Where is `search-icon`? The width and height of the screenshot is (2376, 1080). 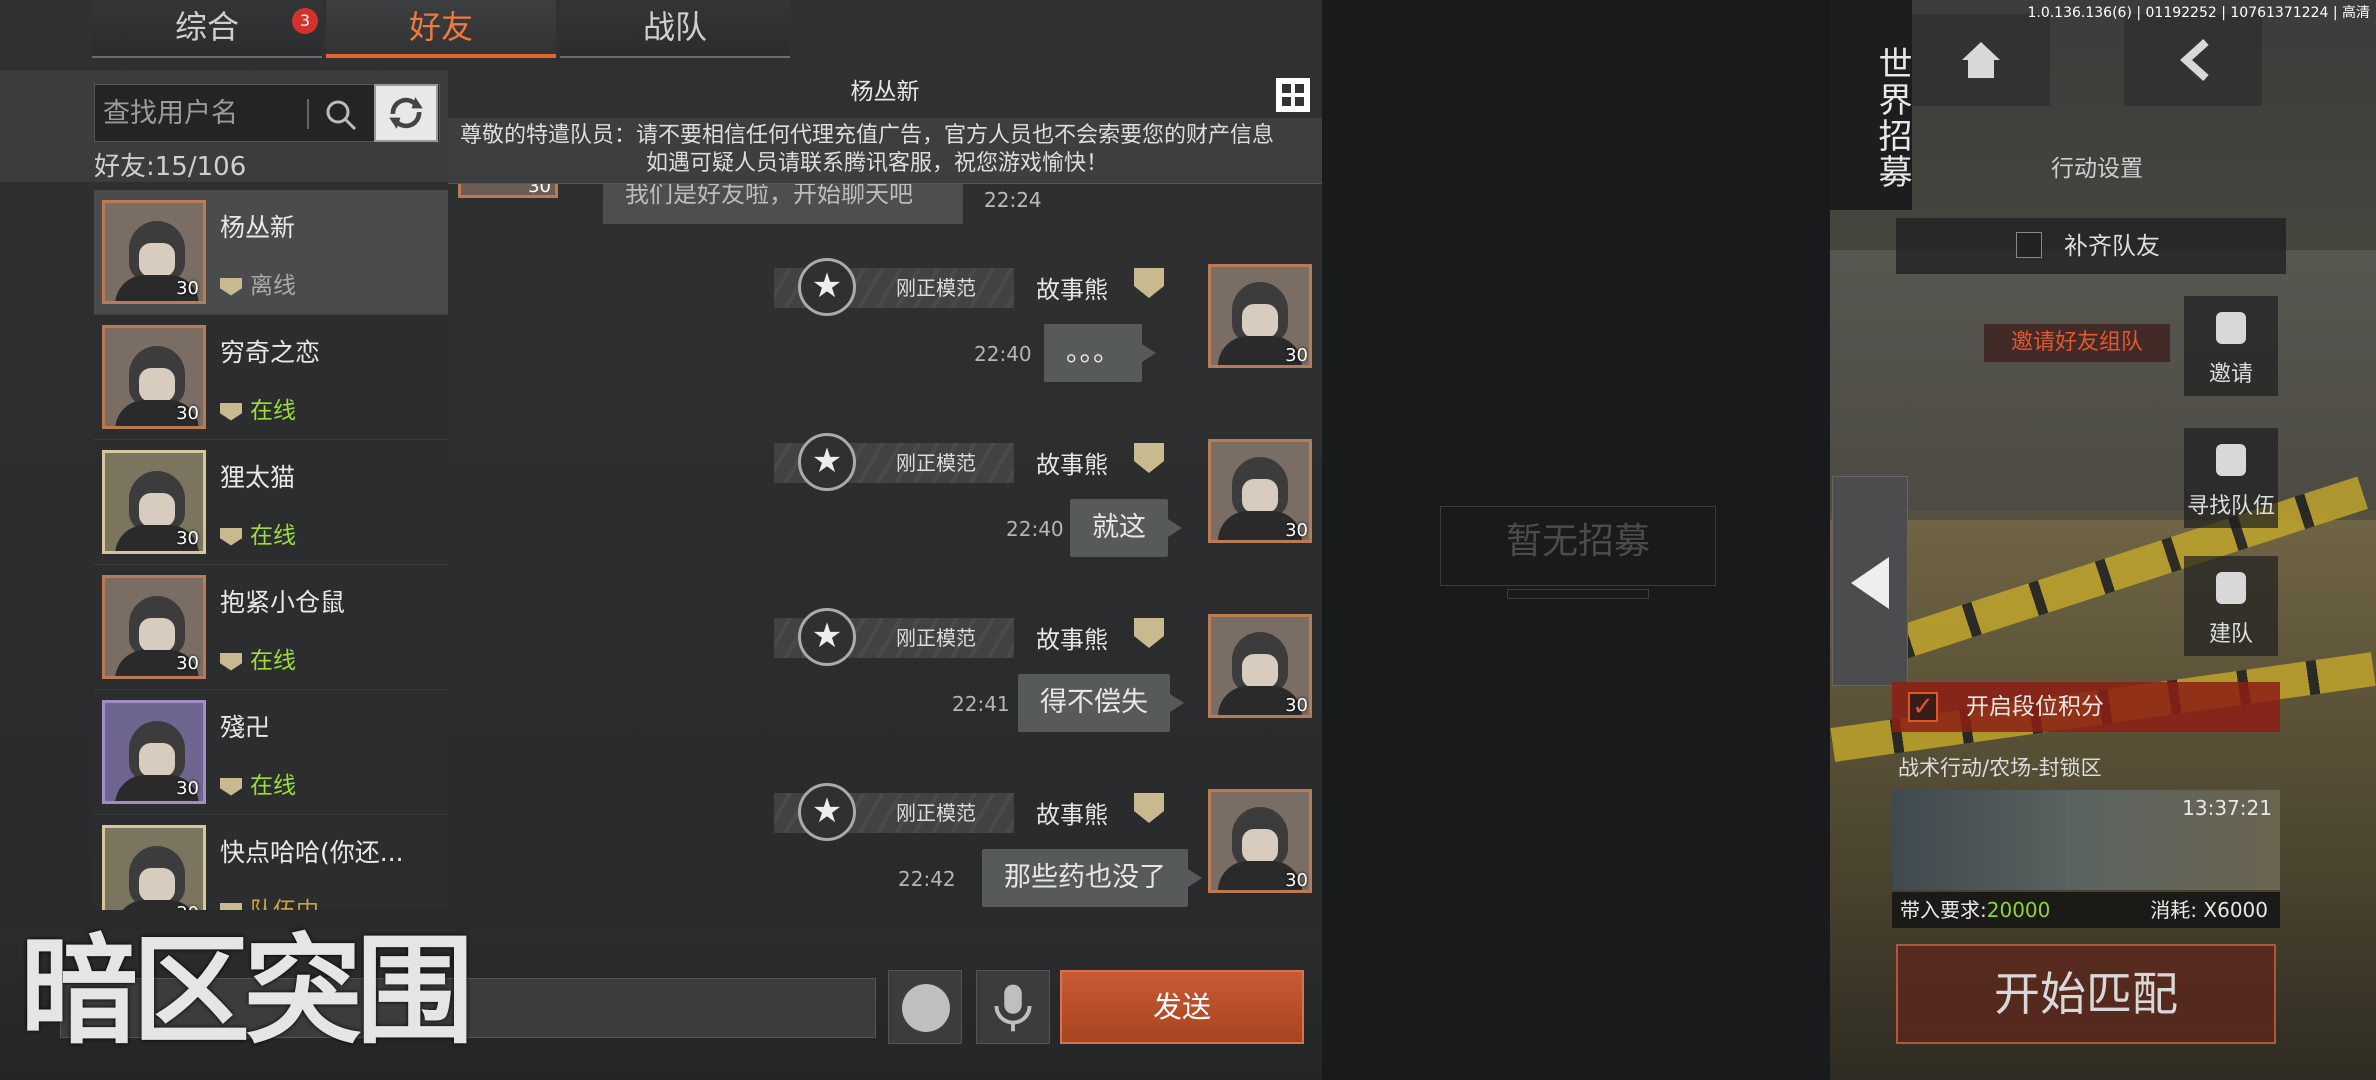 search-icon is located at coordinates (341, 115).